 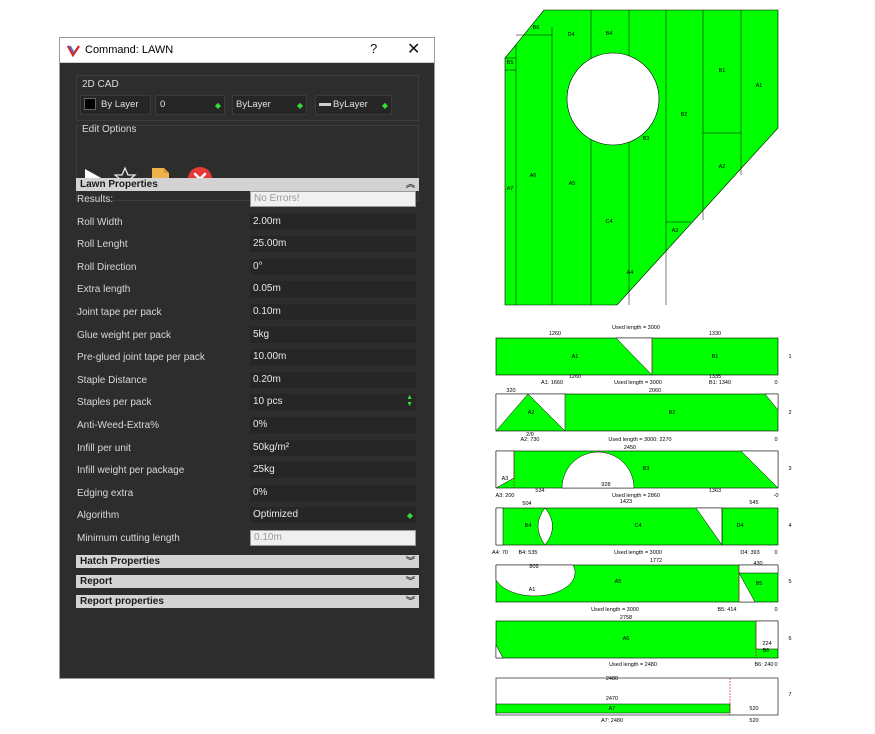 What do you see at coordinates (98, 516) in the screenshot?
I see `property-label: Algorithm` at bounding box center [98, 516].